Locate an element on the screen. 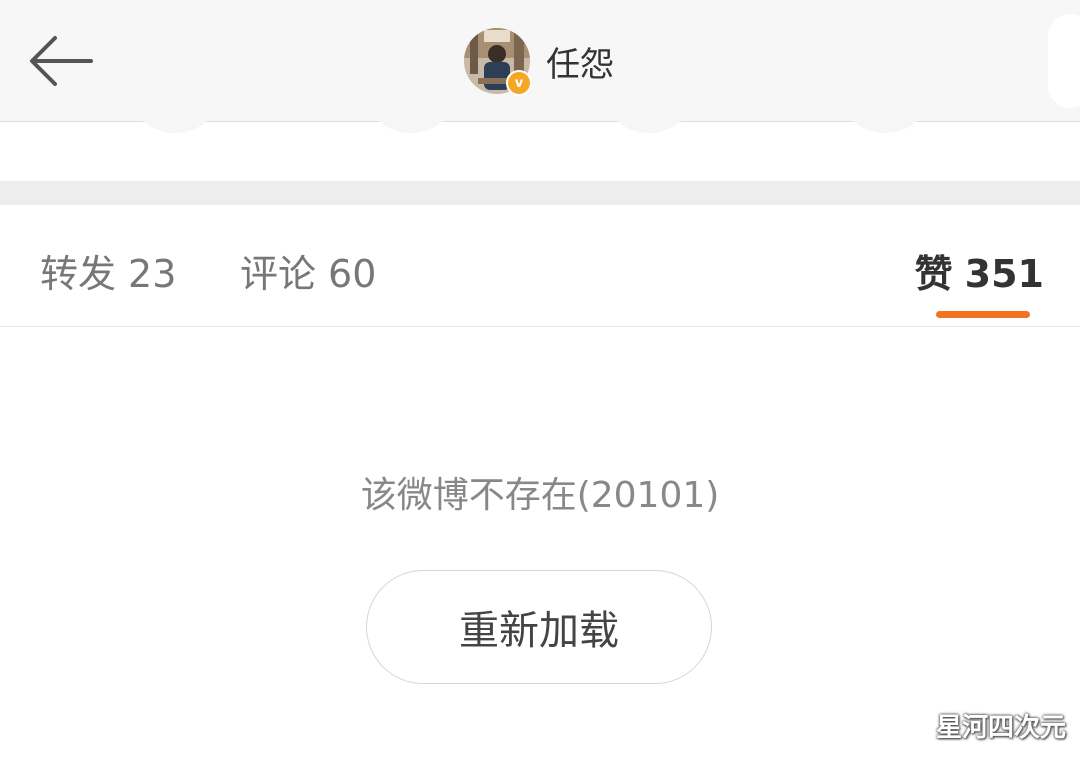 The width and height of the screenshot is (1080, 762). arrow-left-icon is located at coordinates (61, 61).